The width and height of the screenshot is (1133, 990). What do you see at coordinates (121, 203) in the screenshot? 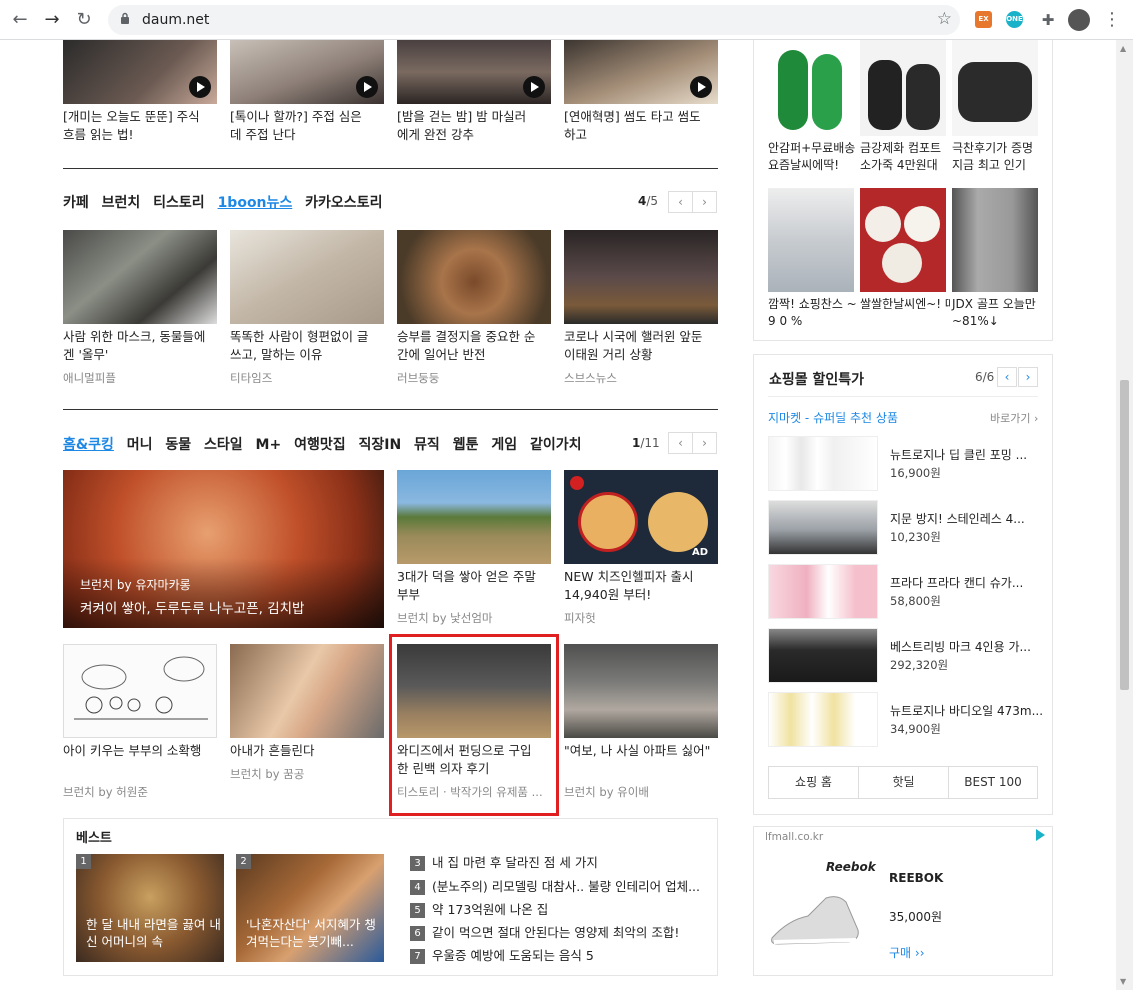
I see `tab-brunch: 브런치` at bounding box center [121, 203].